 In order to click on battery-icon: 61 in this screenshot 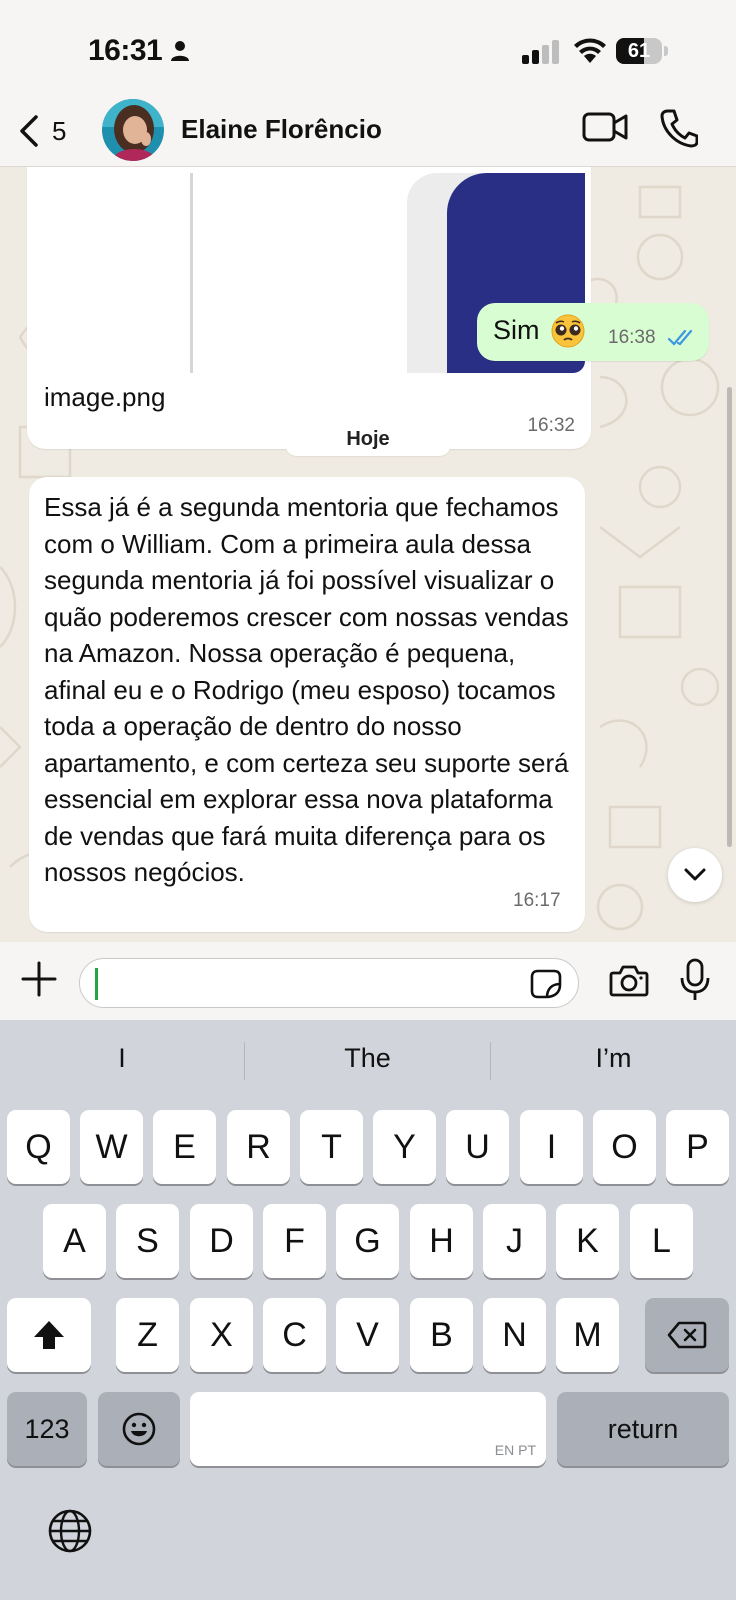, I will do `click(642, 51)`.